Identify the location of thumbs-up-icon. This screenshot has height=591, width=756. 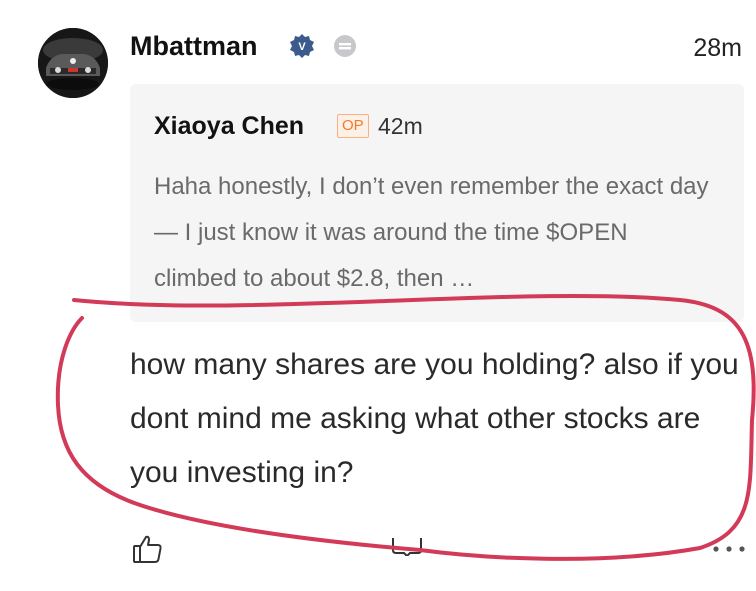
(148, 549).